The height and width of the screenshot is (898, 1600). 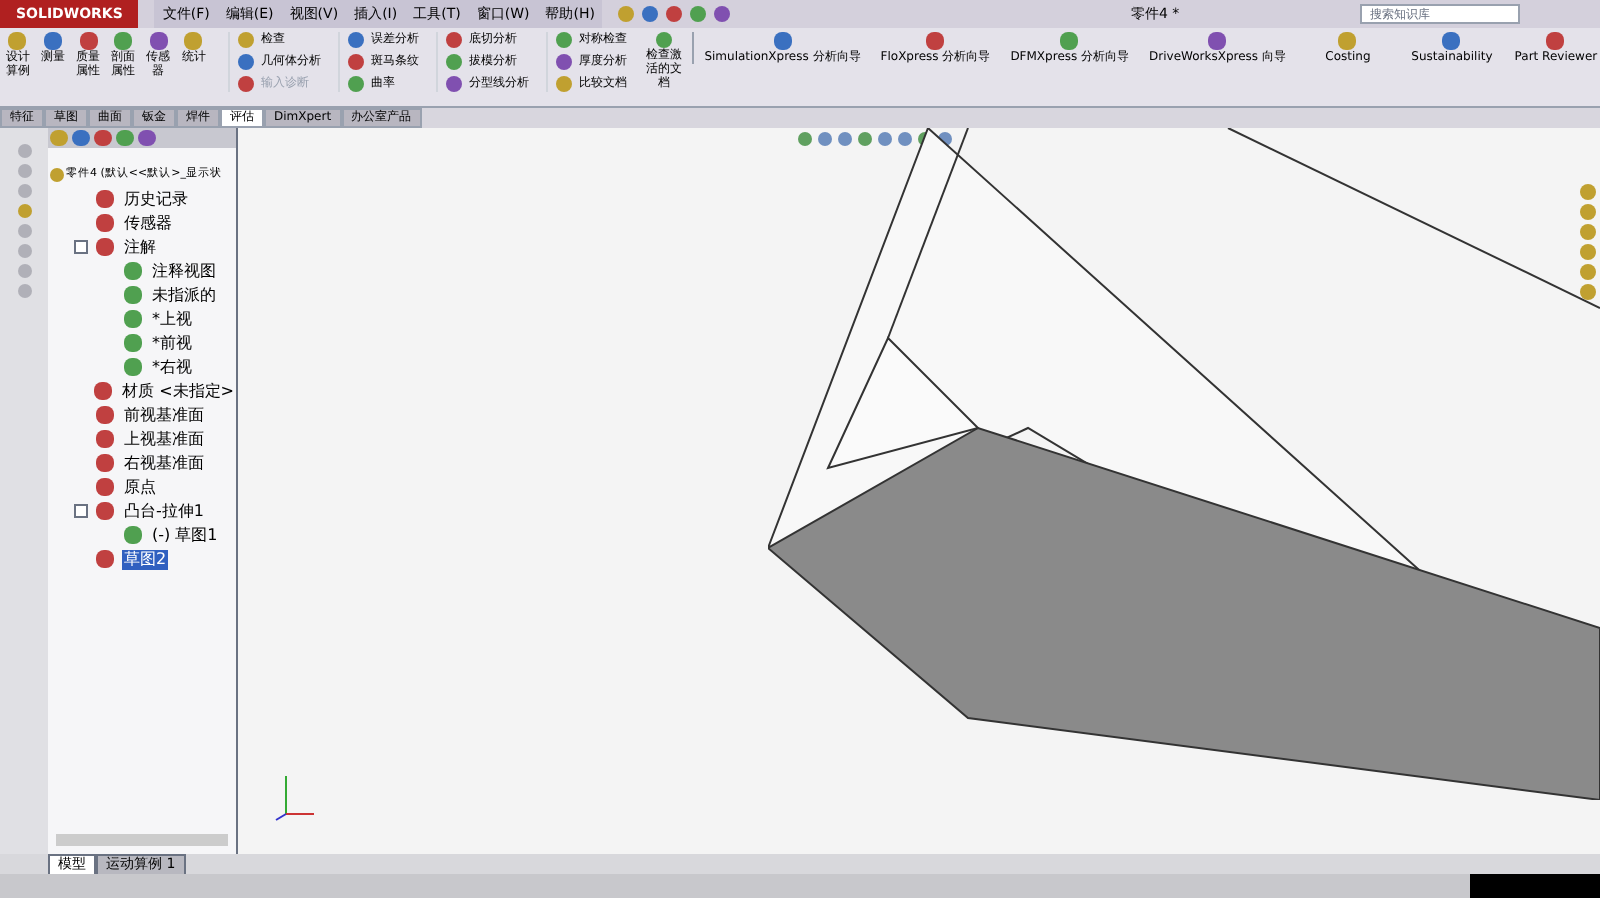 What do you see at coordinates (164, 439) in the screenshot?
I see `tree-item: 上视基准面` at bounding box center [164, 439].